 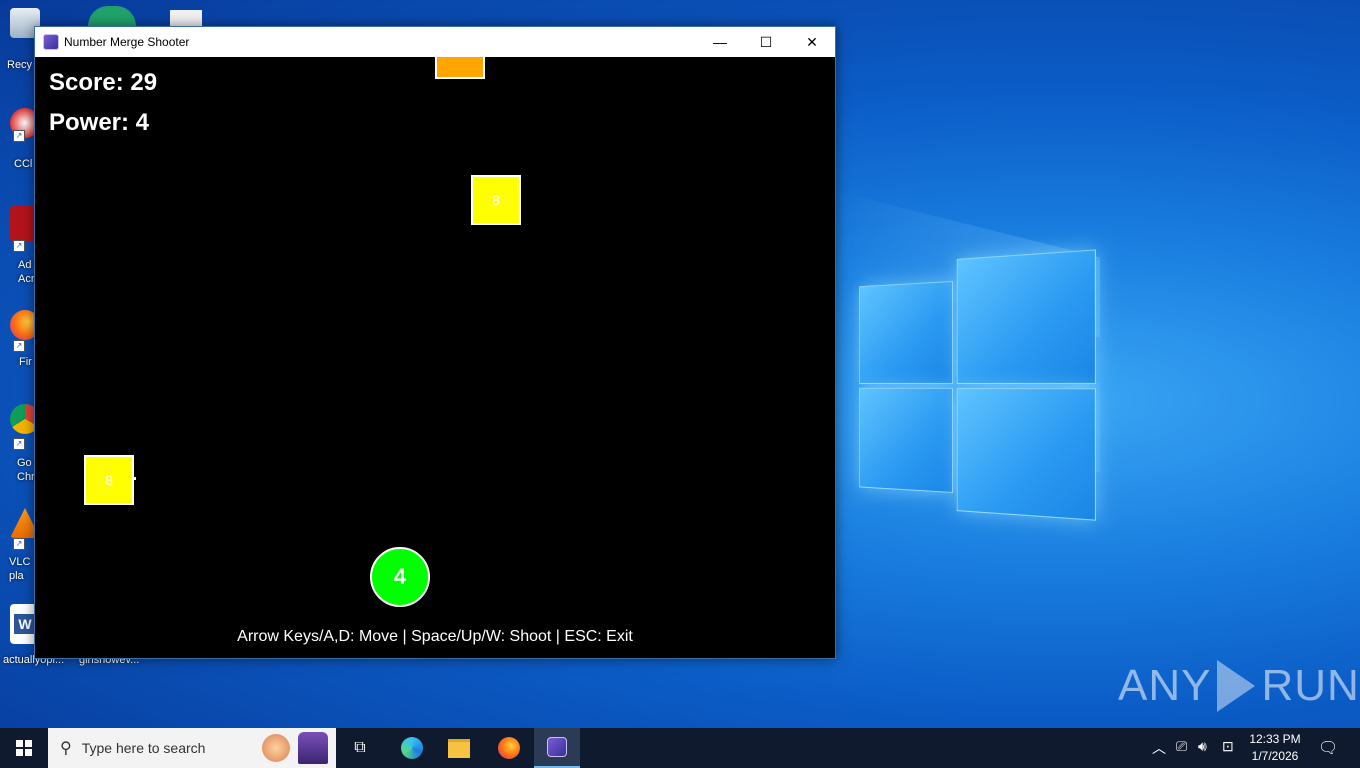 I want to click on power-display: Power: 4, so click(x=99, y=122).